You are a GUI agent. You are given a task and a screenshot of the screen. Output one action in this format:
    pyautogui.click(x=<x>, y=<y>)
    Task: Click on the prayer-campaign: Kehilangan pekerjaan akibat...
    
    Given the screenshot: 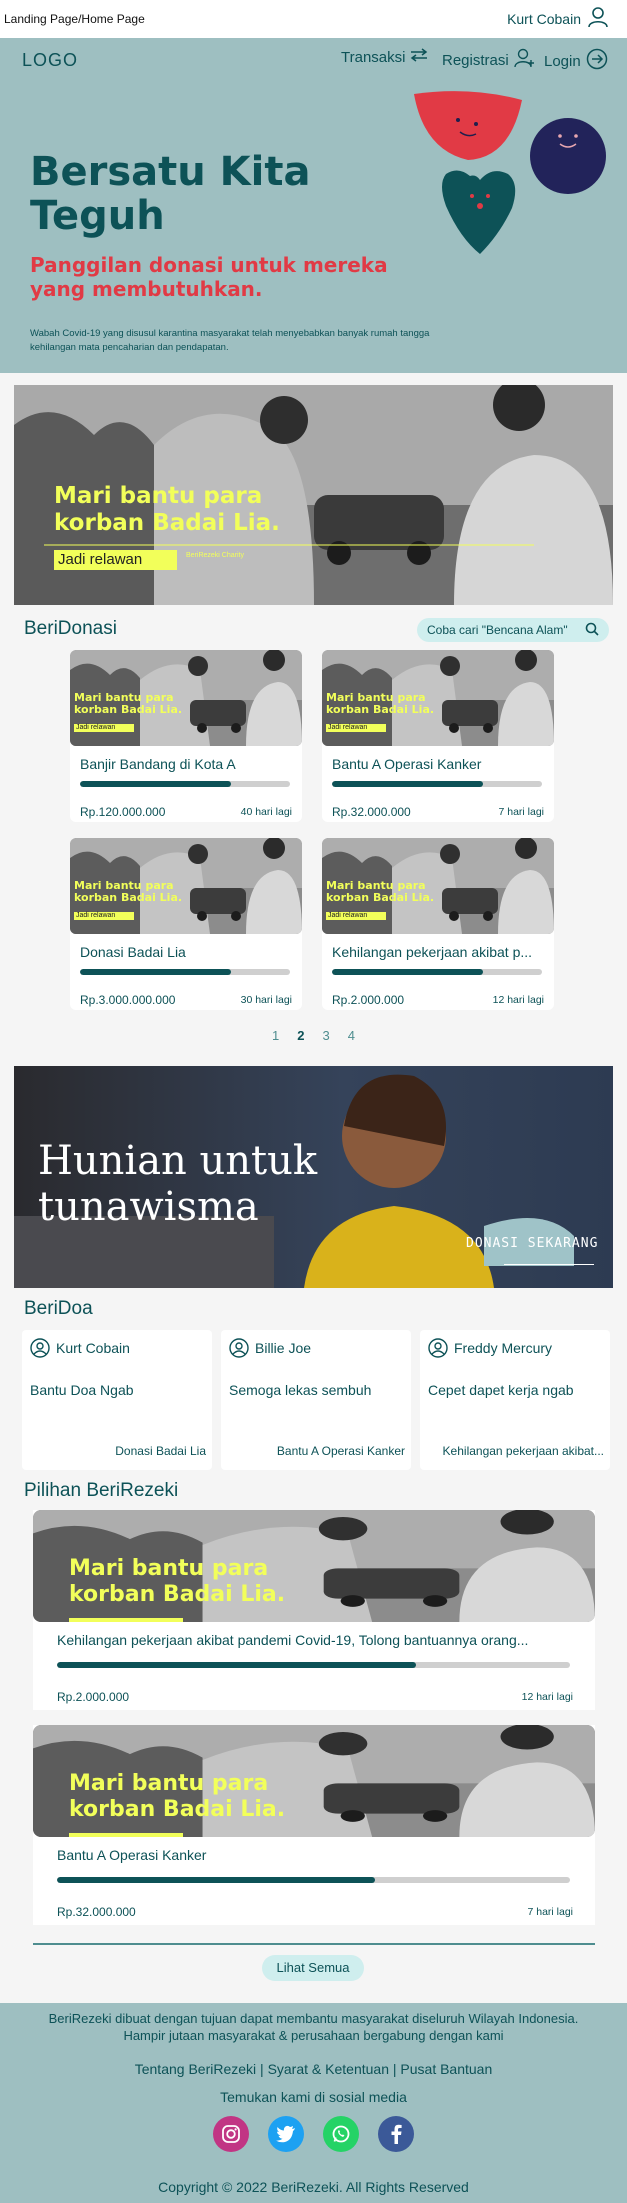 What is the action you would take?
    pyautogui.click(x=523, y=1451)
    